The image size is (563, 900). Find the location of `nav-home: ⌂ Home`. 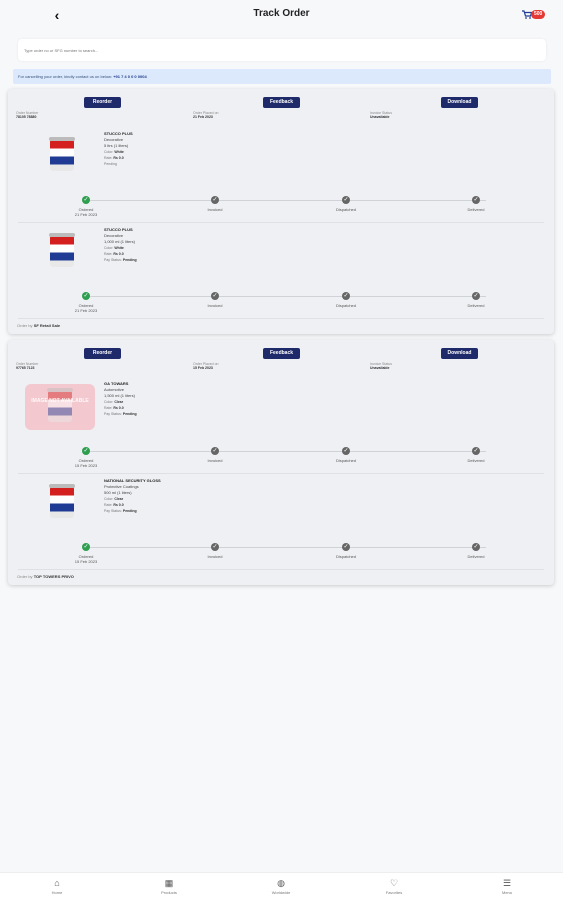

nav-home: ⌂ Home is located at coordinates (57, 886).